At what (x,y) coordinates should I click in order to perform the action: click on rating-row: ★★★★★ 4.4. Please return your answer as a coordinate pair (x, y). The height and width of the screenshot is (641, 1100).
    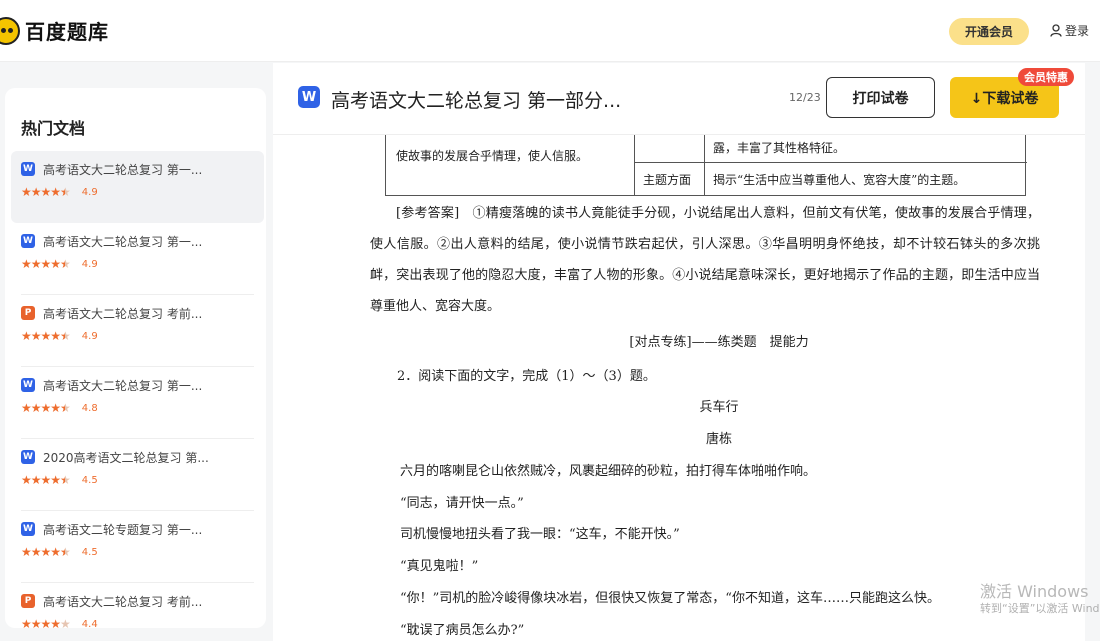
    Looking at the image, I should click on (137, 622).